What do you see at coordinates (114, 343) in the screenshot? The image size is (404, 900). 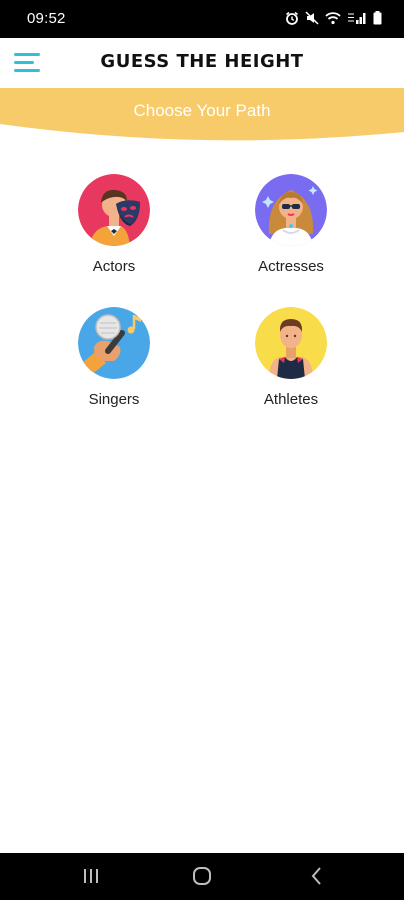 I see `microphone-hand-icon` at bounding box center [114, 343].